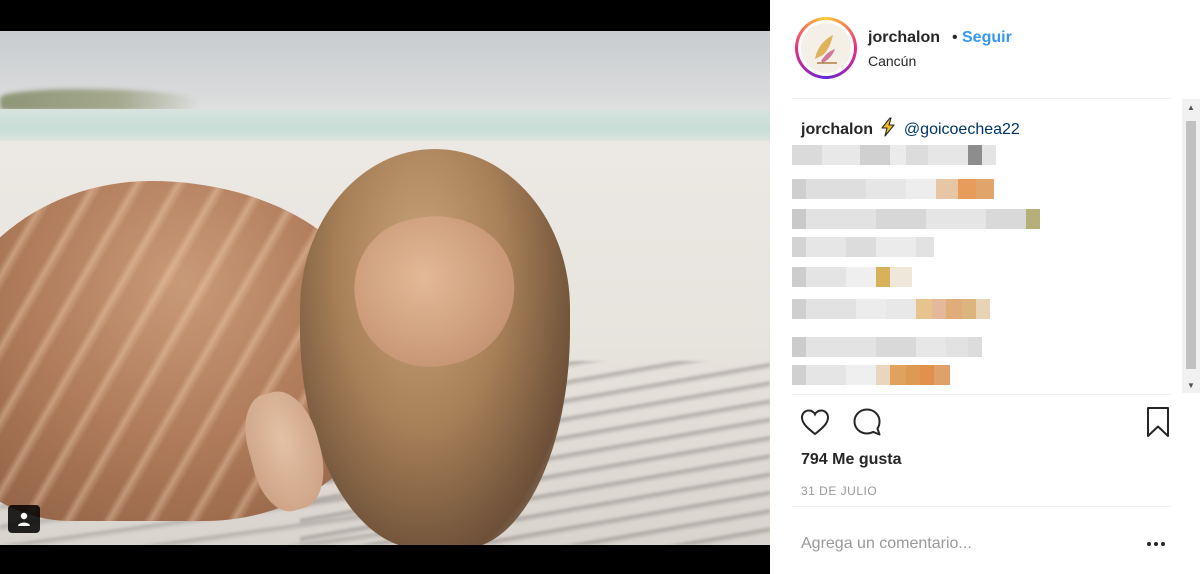 Image resolution: width=1200 pixels, height=574 pixels. I want to click on comment-button, so click(867, 422).